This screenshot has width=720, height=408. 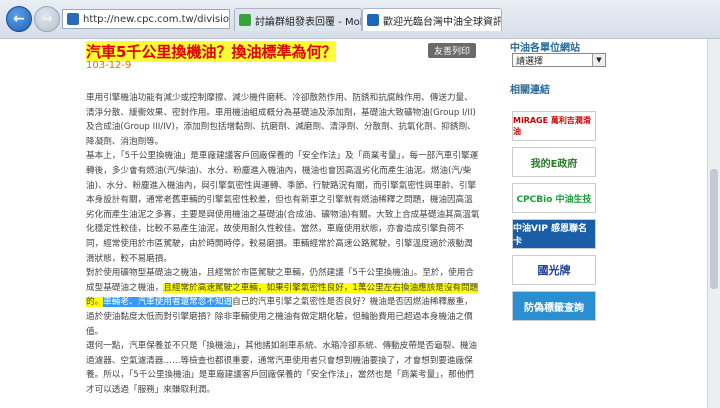 I want to click on anti-fake-banner: 防偽標籤查詢, so click(x=554, y=306).